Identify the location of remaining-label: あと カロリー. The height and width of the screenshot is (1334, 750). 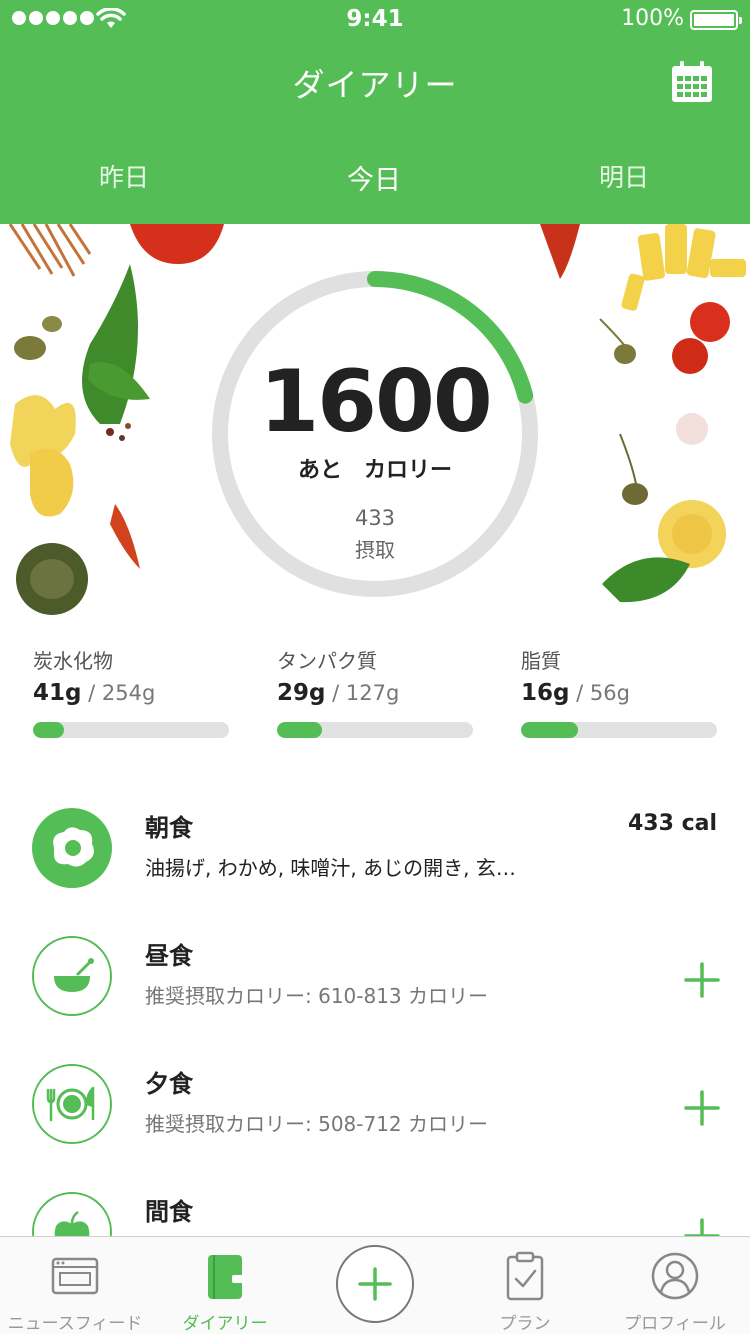
(374, 470).